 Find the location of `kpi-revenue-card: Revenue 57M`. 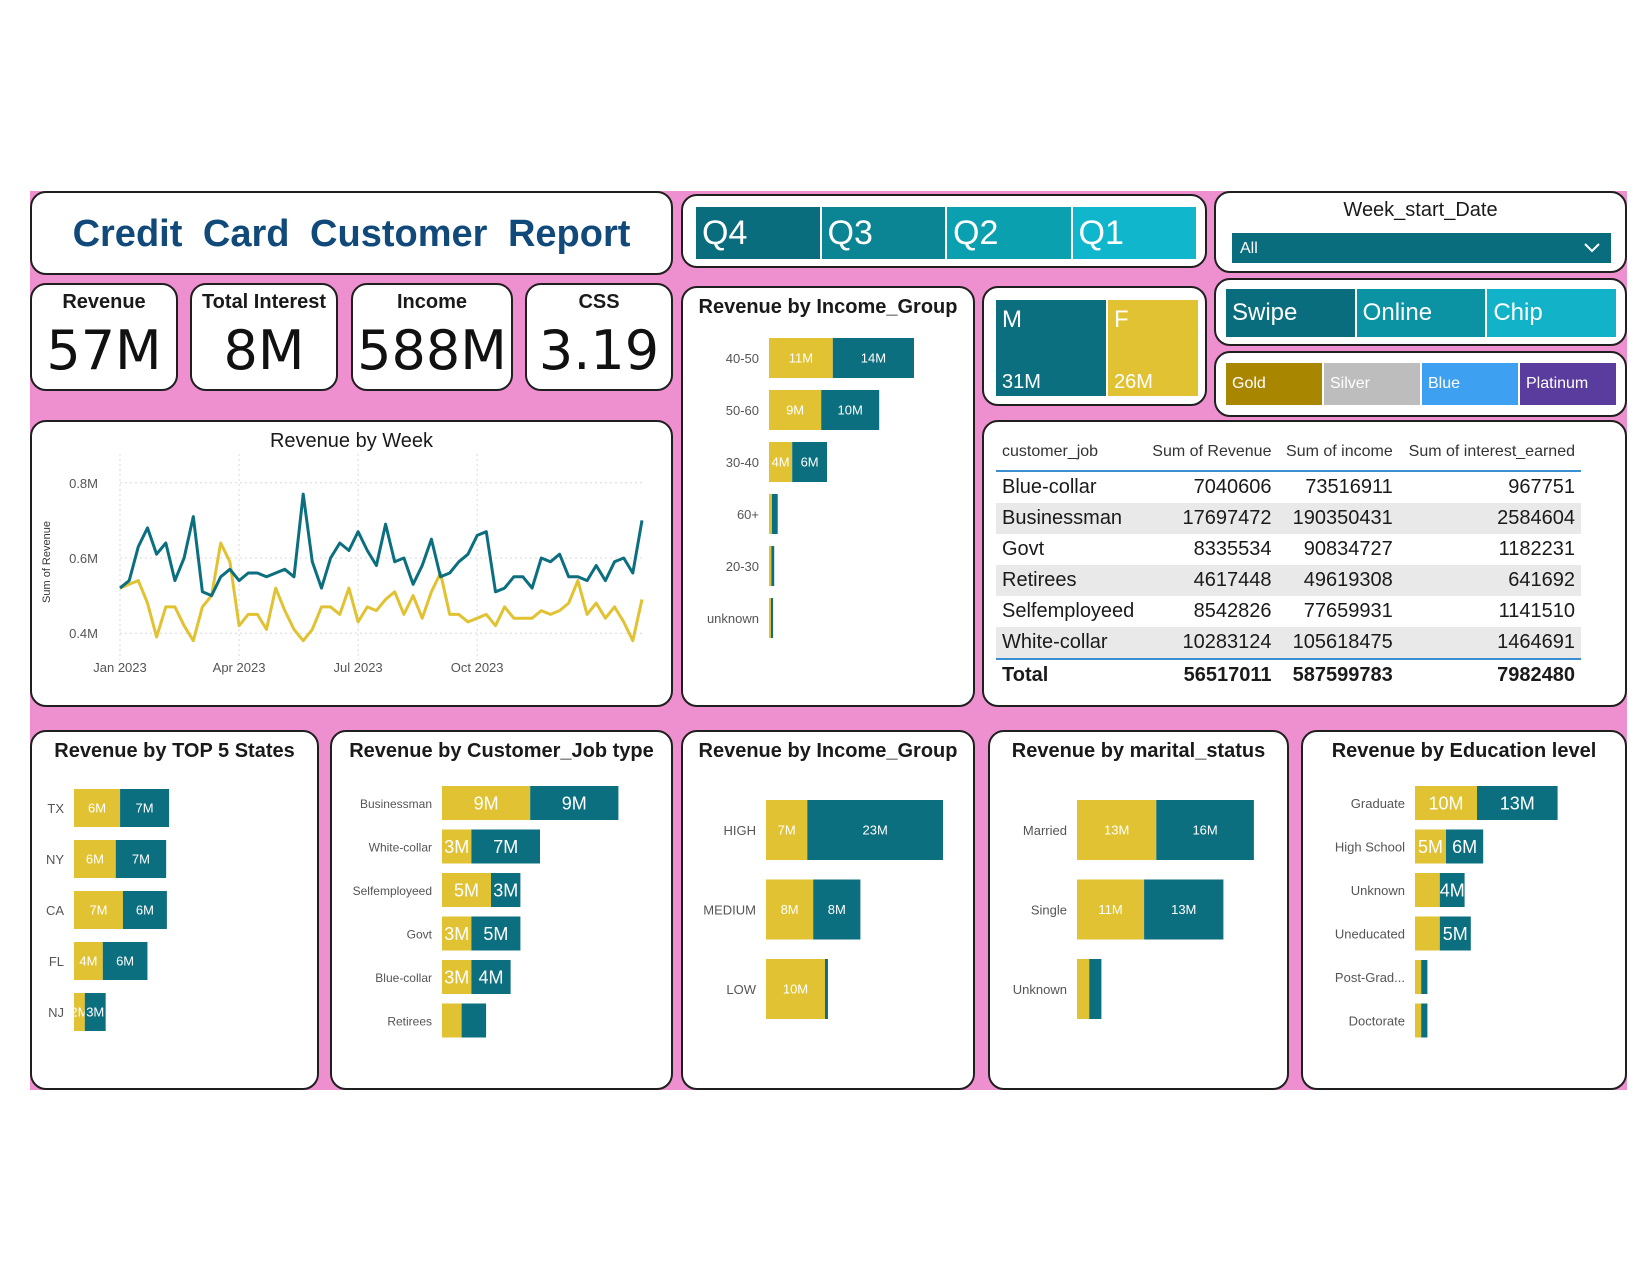

kpi-revenue-card: Revenue 57M is located at coordinates (104, 337).